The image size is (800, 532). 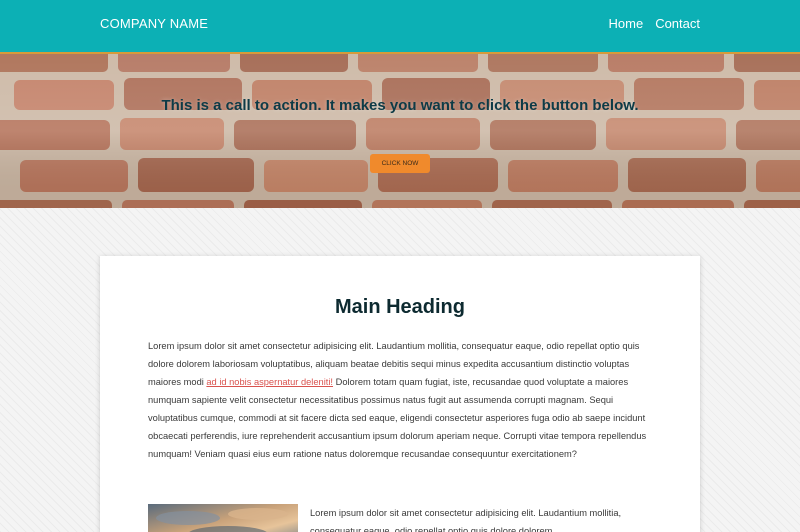 I want to click on inline-text-link: ad id nobis aspernatur deleniti!, so click(x=269, y=382).